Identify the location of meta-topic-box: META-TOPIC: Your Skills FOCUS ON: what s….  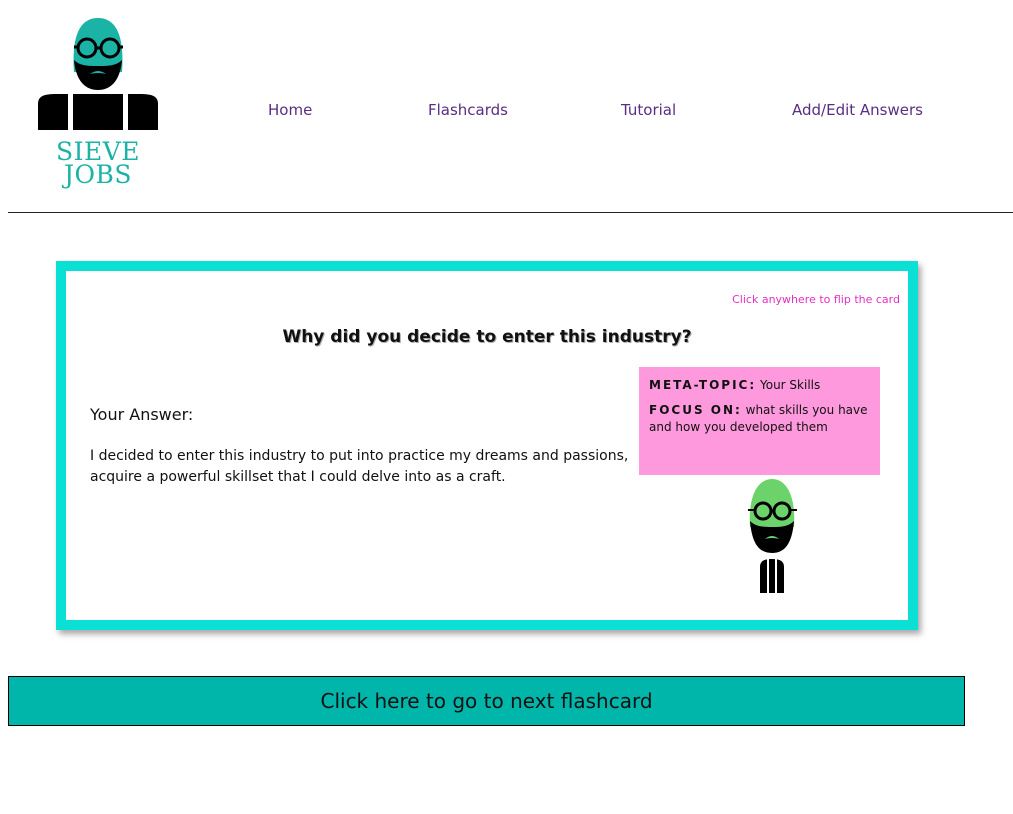
(759, 421).